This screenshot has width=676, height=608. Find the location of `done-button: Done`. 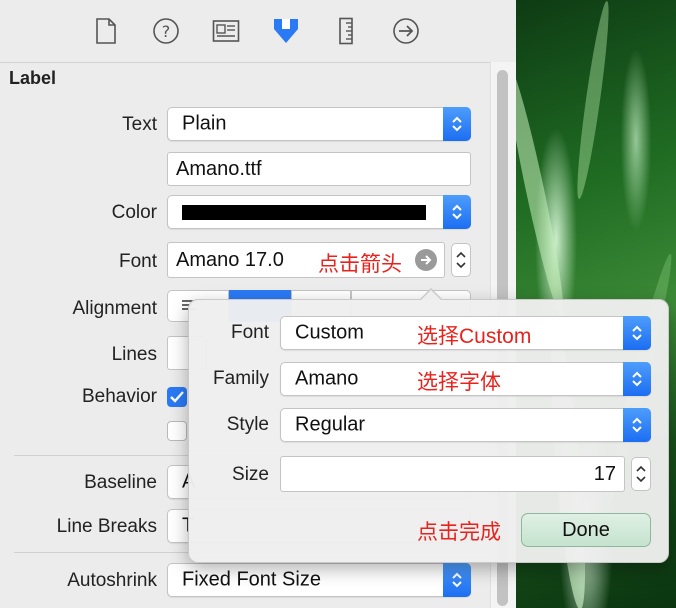

done-button: Done is located at coordinates (586, 530).